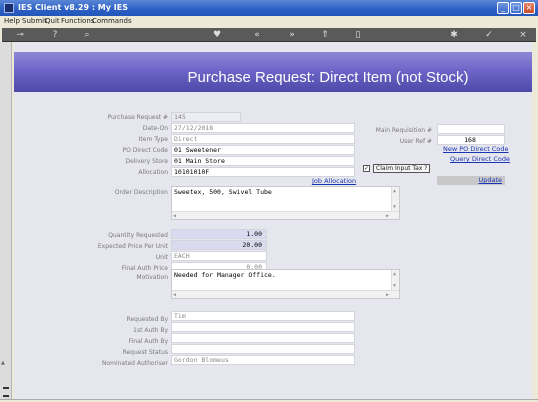 Image resolution: width=538 pixels, height=402 pixels. I want to click on order-description-hscroll: ◀ ▶, so click(285, 215).